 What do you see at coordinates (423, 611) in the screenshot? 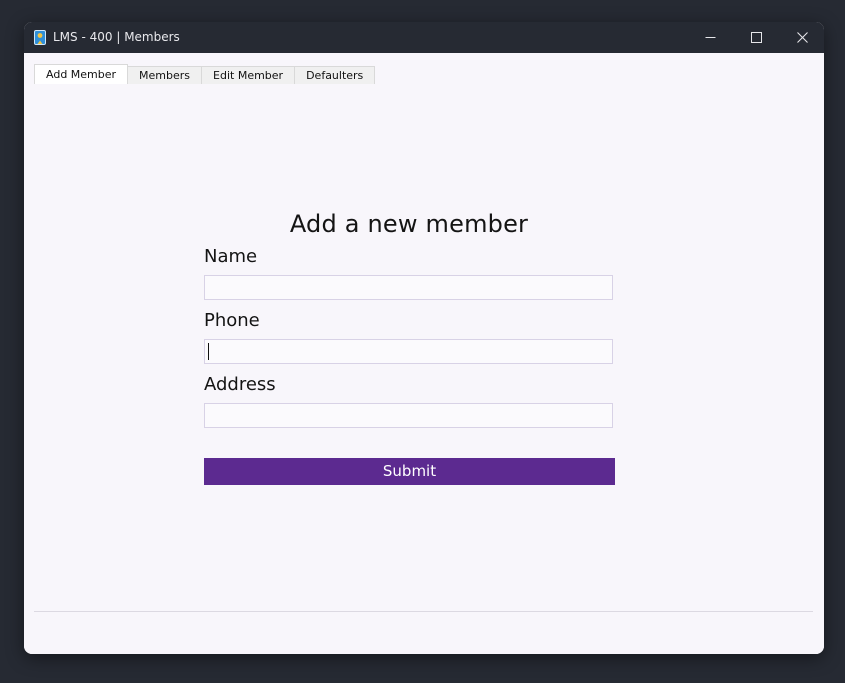
I see `bottom-divider` at bounding box center [423, 611].